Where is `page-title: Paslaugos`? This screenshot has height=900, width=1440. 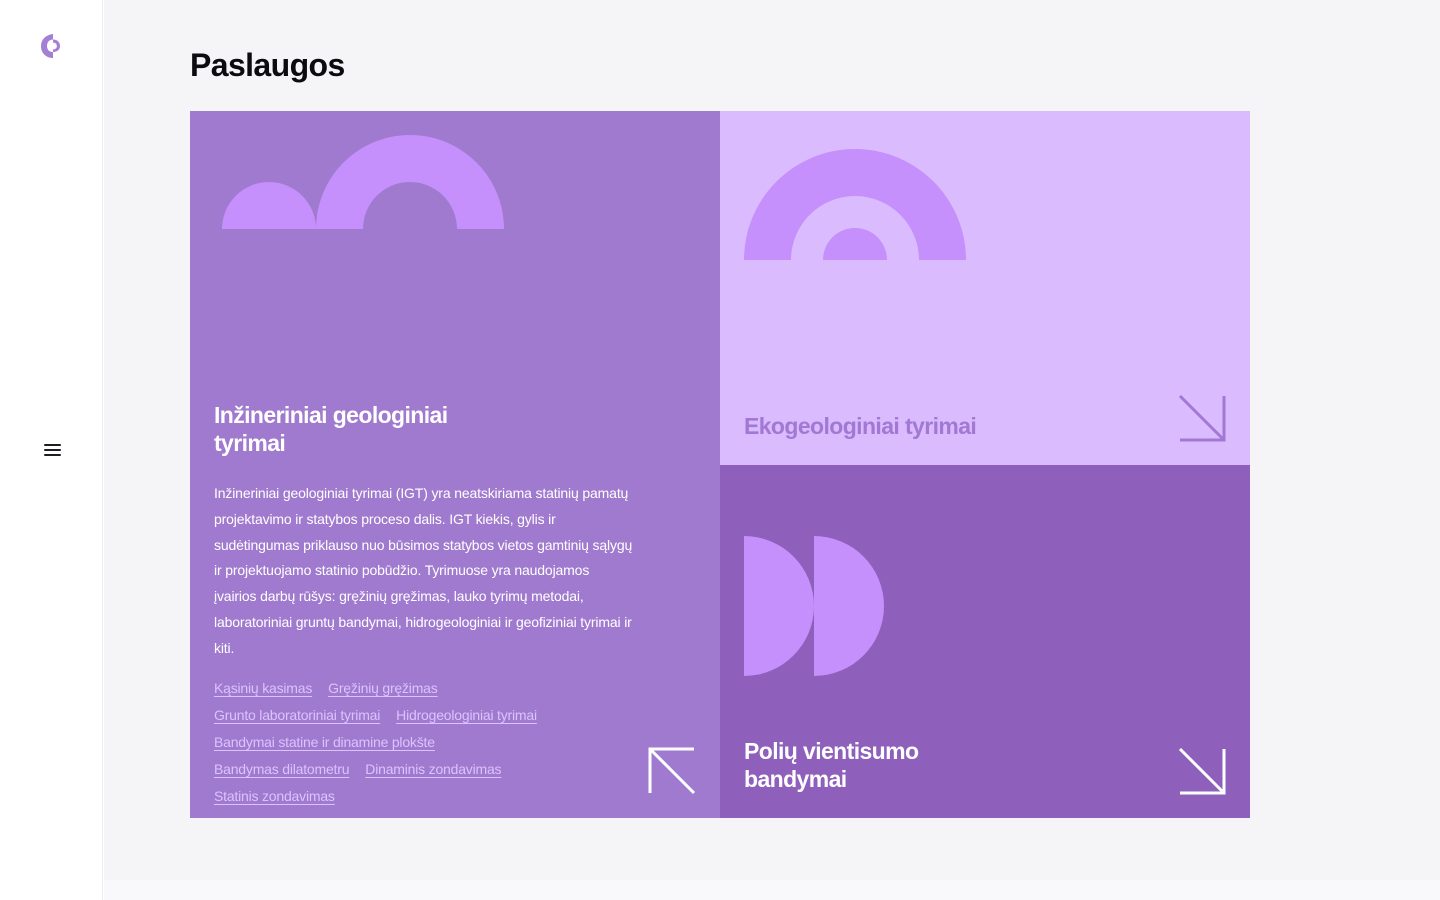
page-title: Paslaugos is located at coordinates (267, 65).